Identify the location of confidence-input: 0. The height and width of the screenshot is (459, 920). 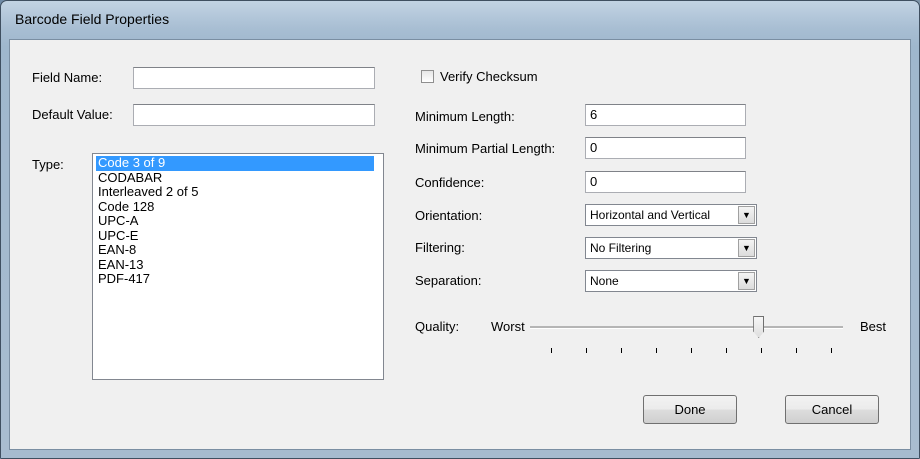
(665, 182).